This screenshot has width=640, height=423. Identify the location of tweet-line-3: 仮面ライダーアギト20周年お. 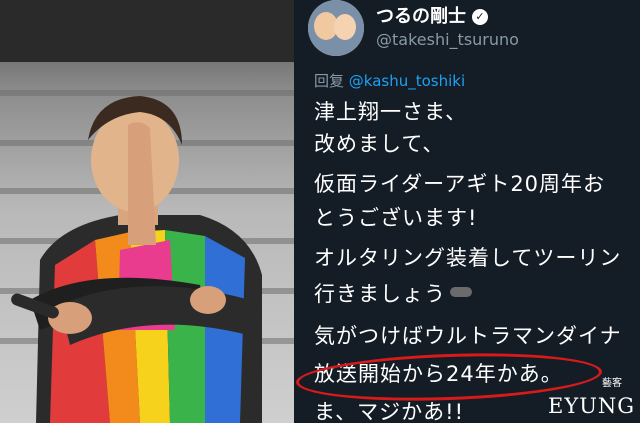
(460, 184).